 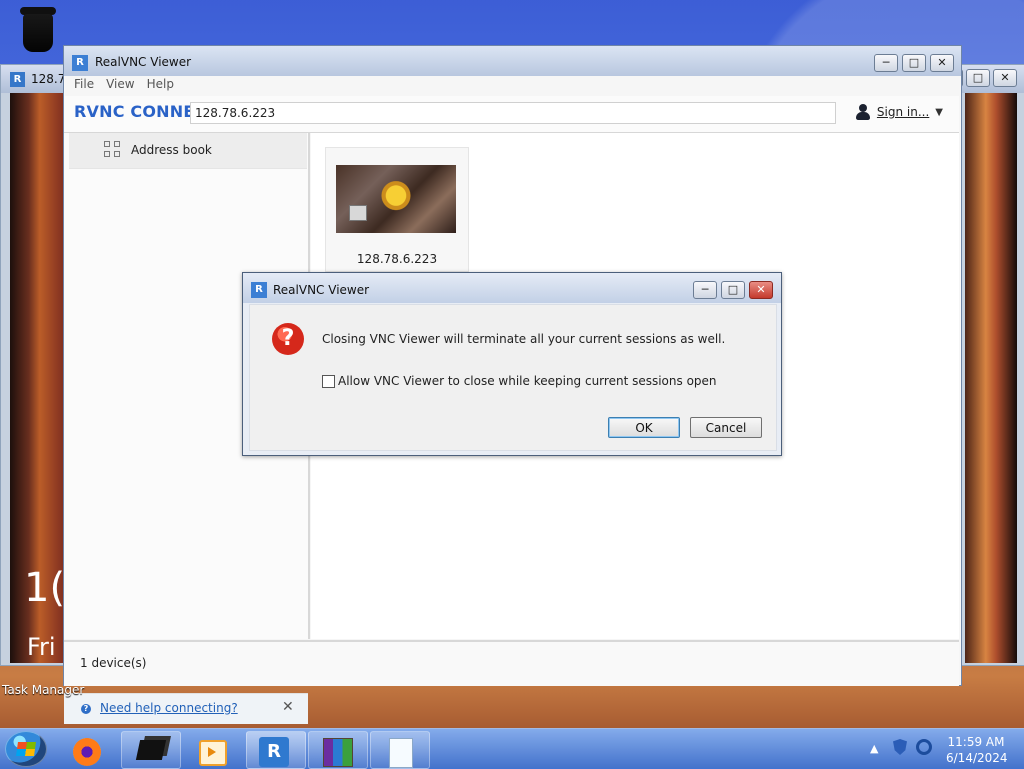 What do you see at coordinates (512, 61) in the screenshot?
I see `main-window-titlebar: R RealVNC Viewer ─ □ ✕` at bounding box center [512, 61].